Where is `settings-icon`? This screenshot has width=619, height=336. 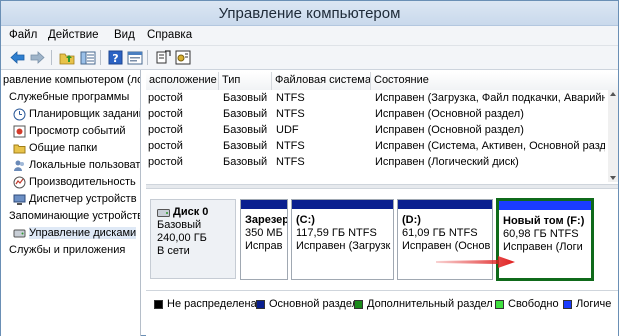 settings-icon is located at coordinates (182, 57).